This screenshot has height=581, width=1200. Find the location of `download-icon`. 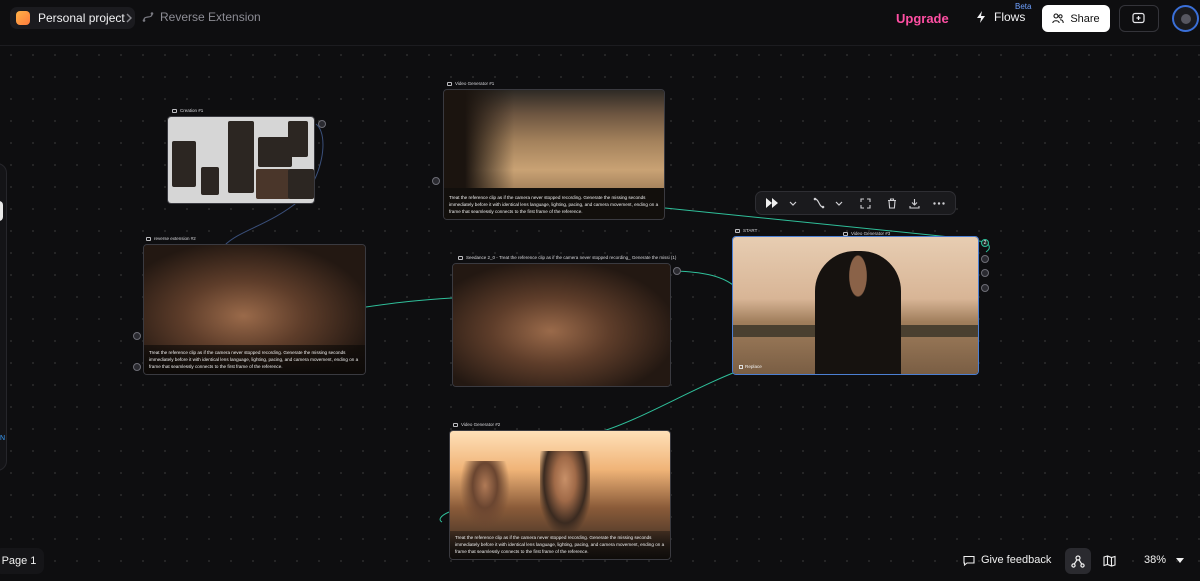

download-icon is located at coordinates (914, 203).